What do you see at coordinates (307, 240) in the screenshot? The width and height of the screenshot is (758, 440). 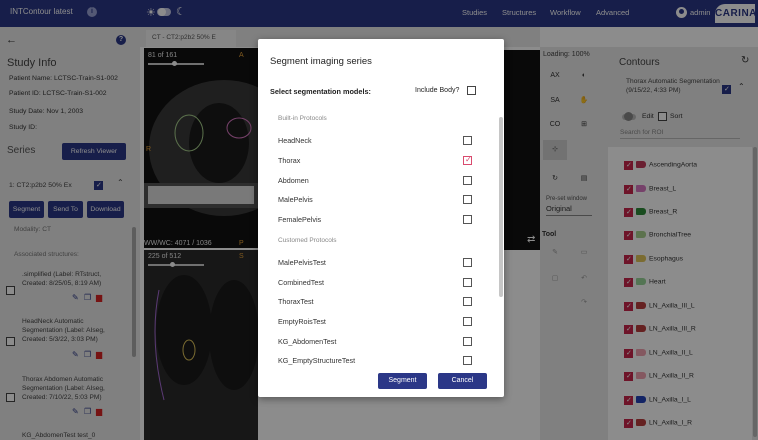 I see `custom-protocols-label: Customed Protocols` at bounding box center [307, 240].